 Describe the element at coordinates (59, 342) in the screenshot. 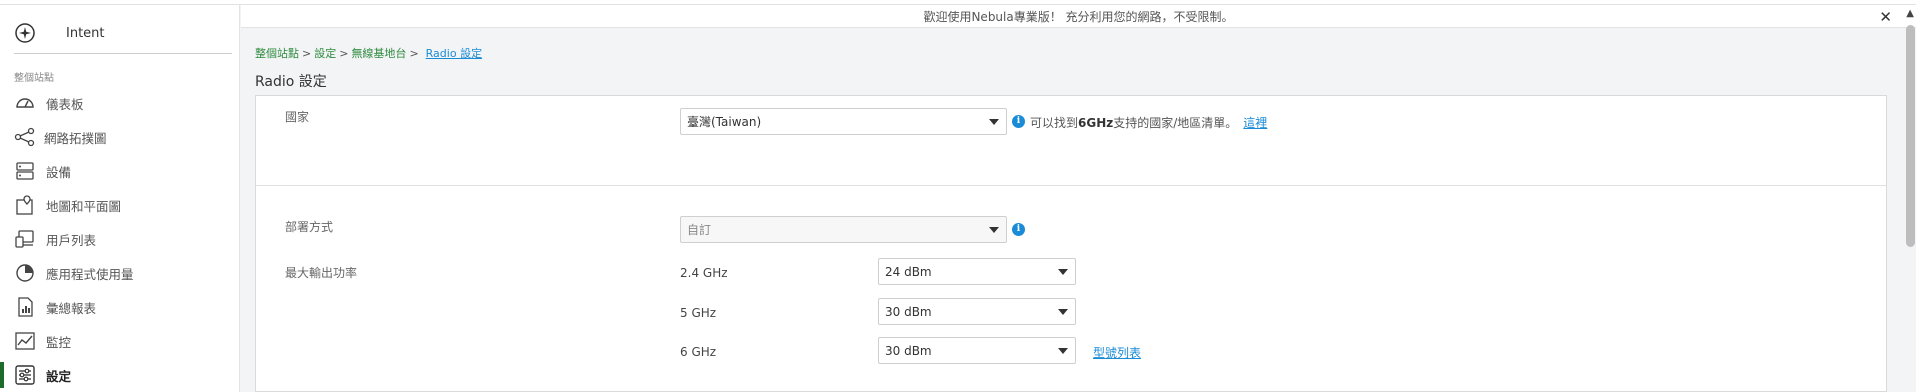

I see `sidebar-item-label: 監控` at that location.